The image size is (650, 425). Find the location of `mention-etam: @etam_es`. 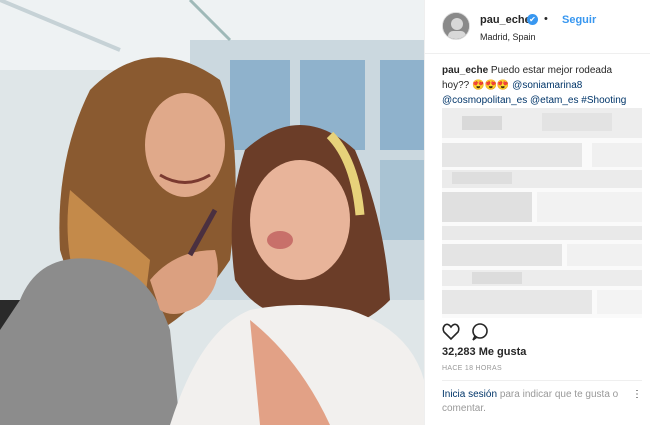

mention-etam: @etam_es is located at coordinates (554, 100).